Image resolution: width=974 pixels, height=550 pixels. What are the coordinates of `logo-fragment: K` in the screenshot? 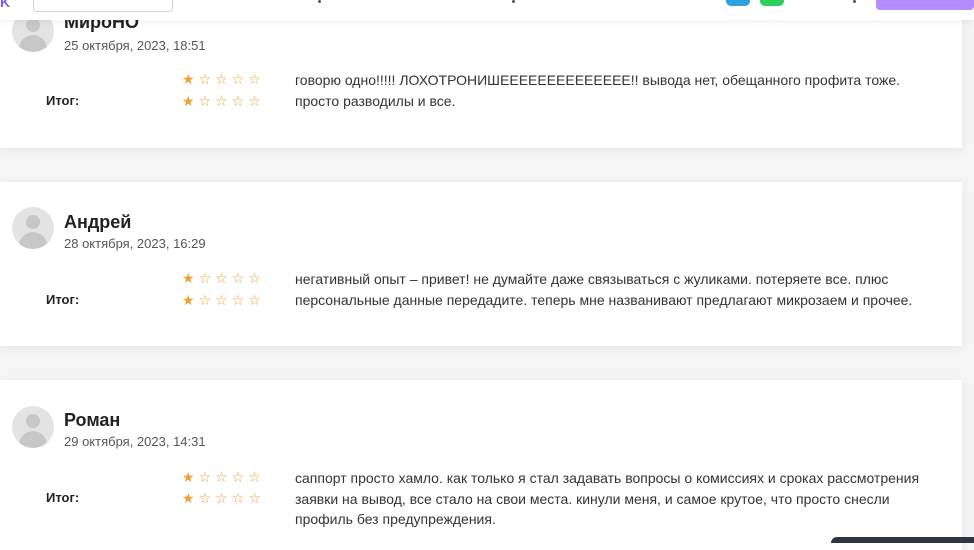 It's located at (5, 5).